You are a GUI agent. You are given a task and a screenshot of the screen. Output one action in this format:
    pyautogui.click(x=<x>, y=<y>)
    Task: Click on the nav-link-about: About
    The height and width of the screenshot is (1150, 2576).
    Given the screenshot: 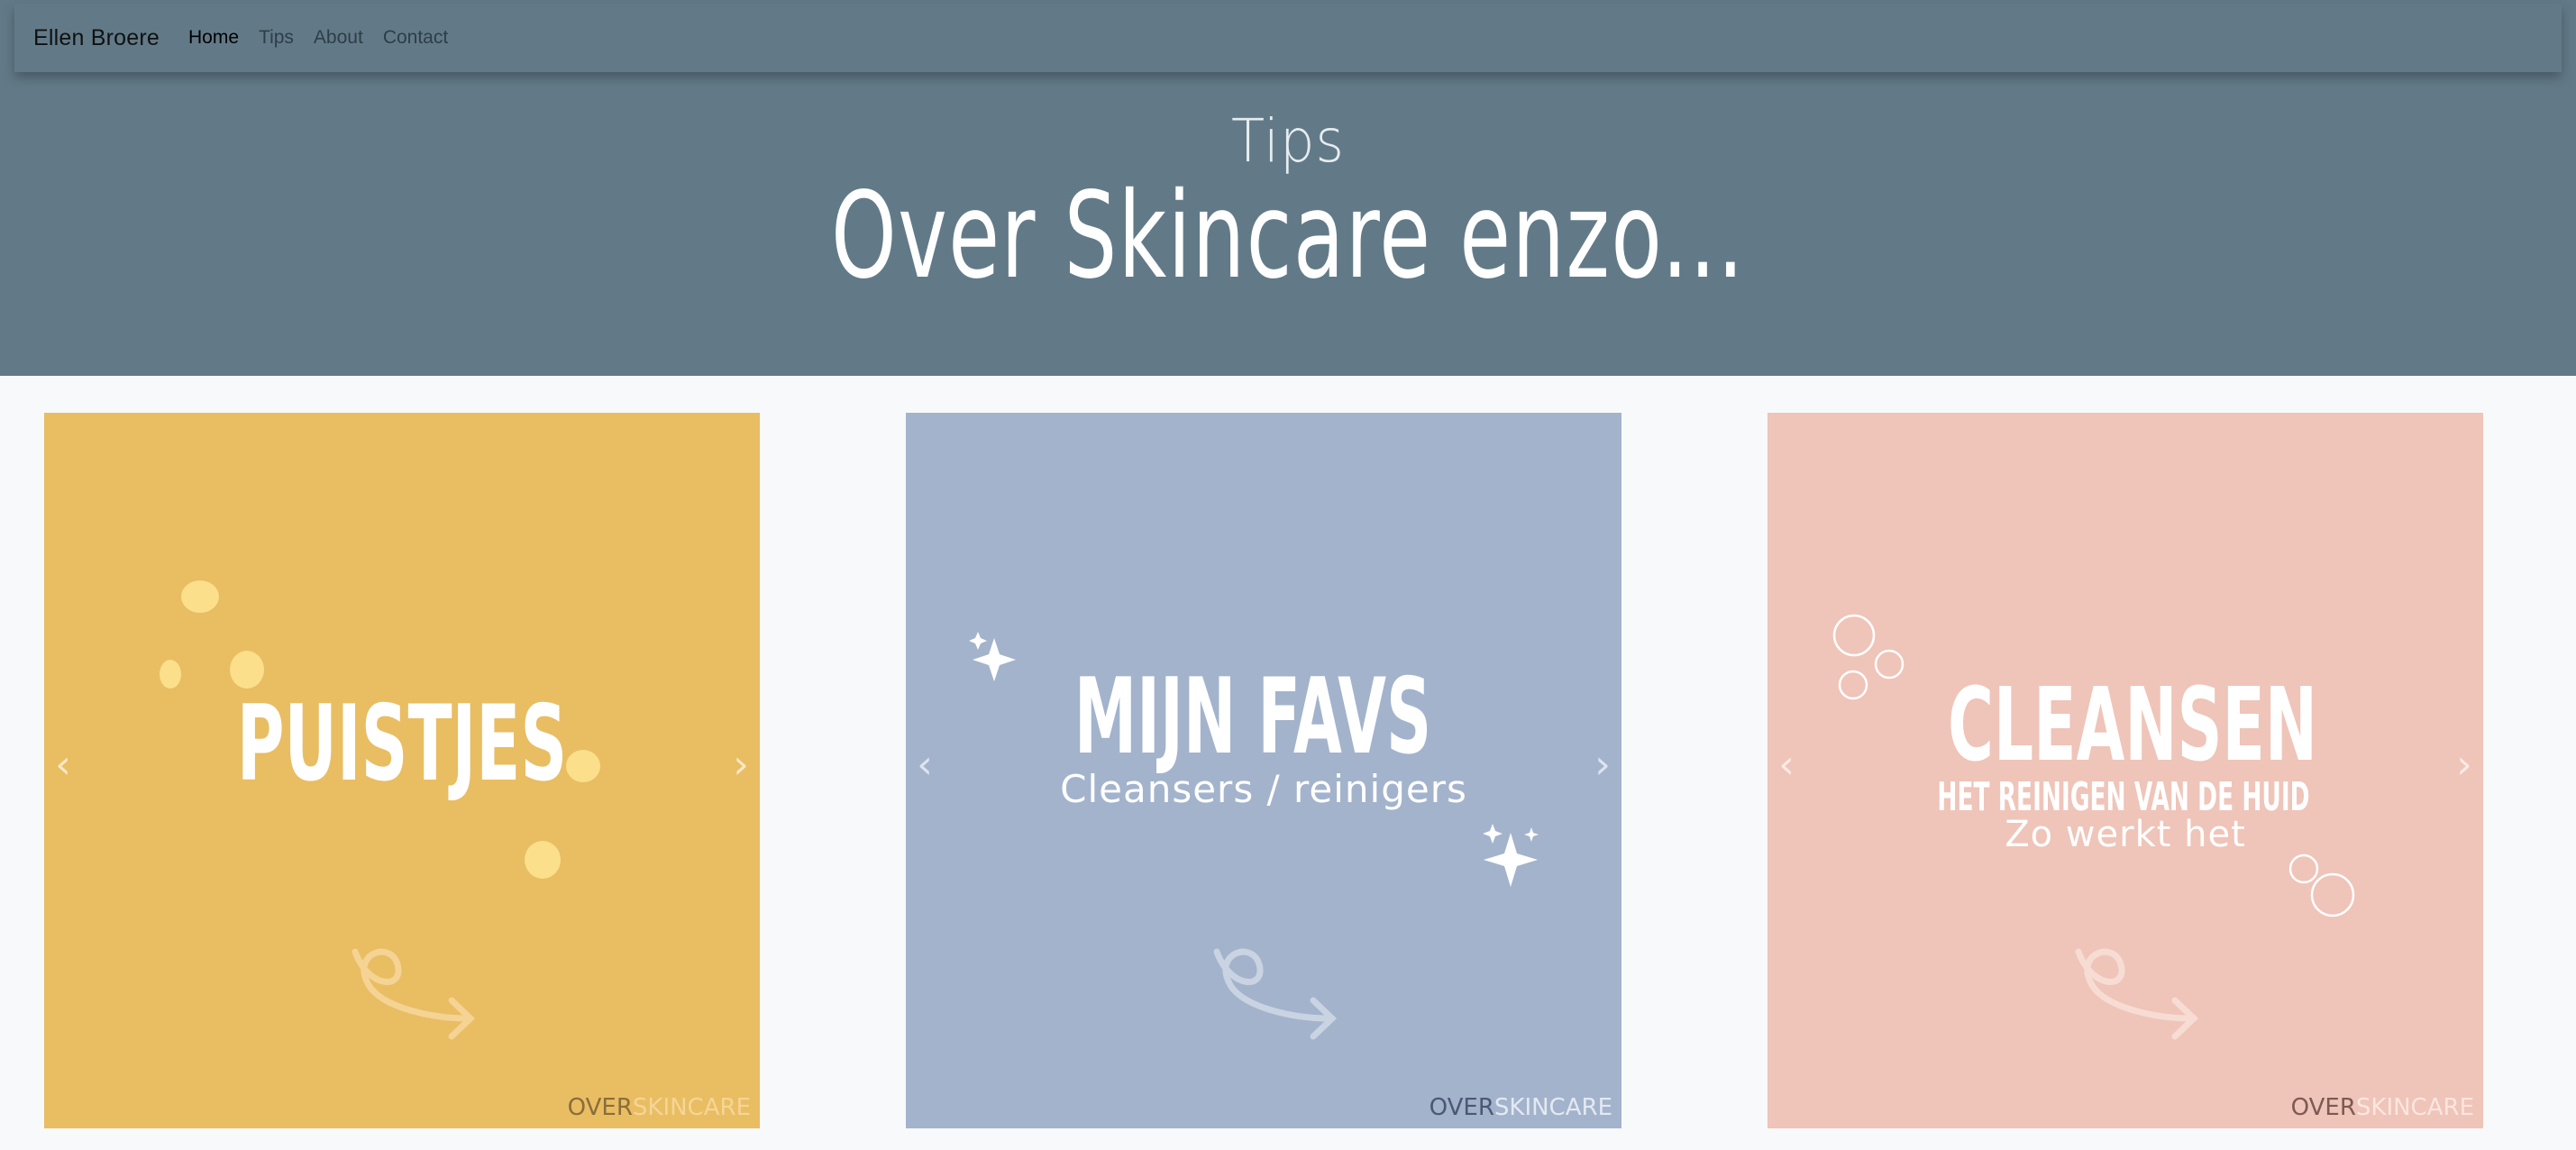 What is the action you would take?
    pyautogui.click(x=338, y=38)
    